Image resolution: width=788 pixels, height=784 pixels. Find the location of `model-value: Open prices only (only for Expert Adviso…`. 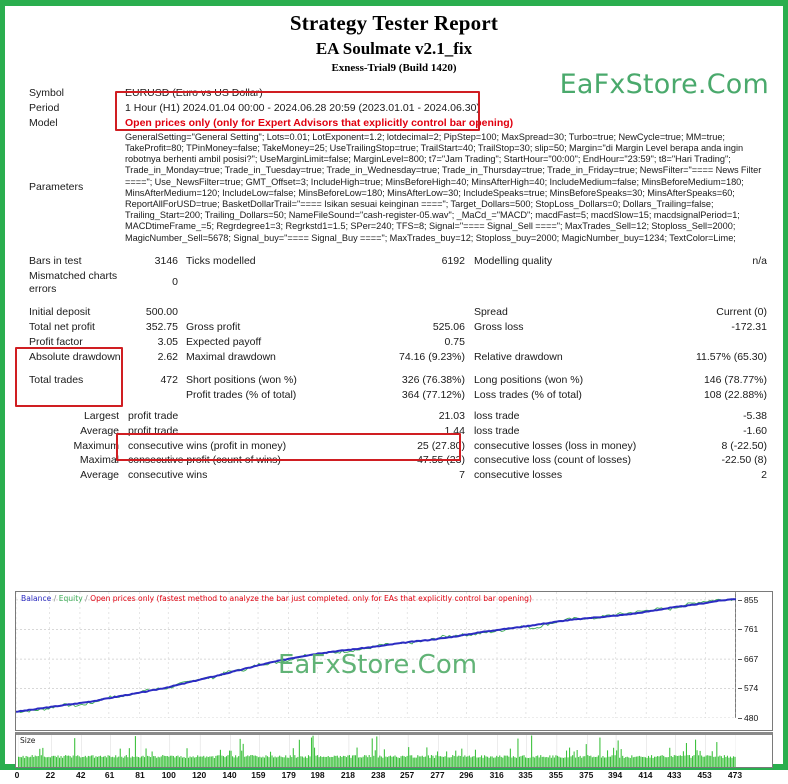

model-value: Open prices only (only for Expert Adviso… is located at coordinates (319, 122).